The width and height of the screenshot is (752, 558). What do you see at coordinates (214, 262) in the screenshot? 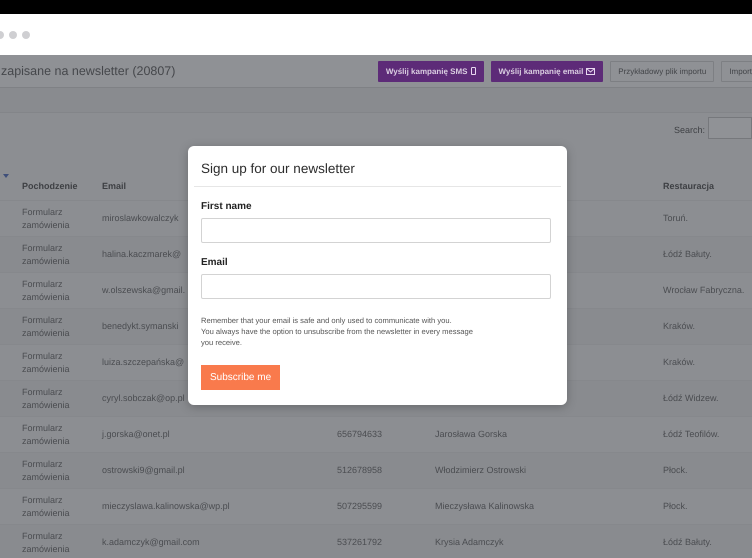
I see `field-label: Email` at bounding box center [214, 262].